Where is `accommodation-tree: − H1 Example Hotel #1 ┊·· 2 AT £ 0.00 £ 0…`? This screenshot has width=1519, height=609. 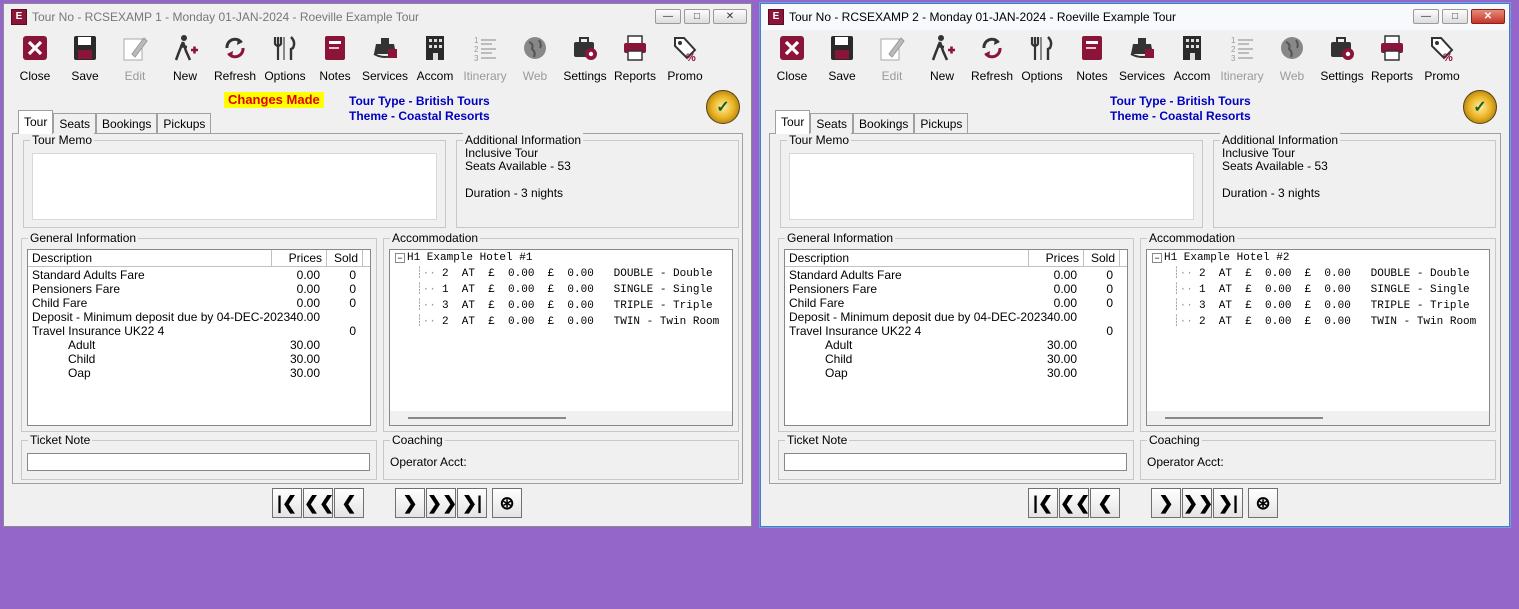
accommodation-tree: − H1 Example Hotel #1 ┊·· 2 AT £ 0.00 £ 0… is located at coordinates (561, 337).